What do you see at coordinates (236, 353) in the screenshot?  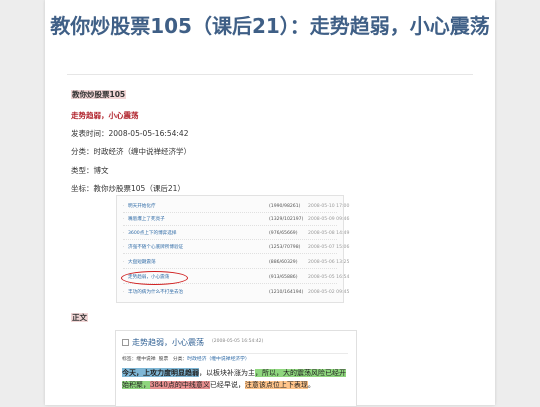 I see `article-divider` at bounding box center [236, 353].